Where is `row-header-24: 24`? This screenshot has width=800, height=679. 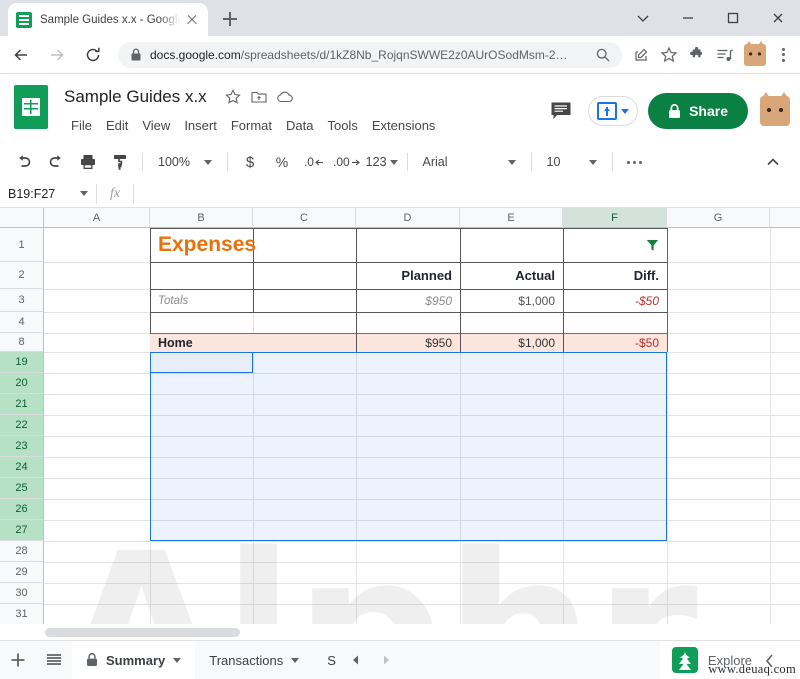 row-header-24: 24 is located at coordinates (22, 467).